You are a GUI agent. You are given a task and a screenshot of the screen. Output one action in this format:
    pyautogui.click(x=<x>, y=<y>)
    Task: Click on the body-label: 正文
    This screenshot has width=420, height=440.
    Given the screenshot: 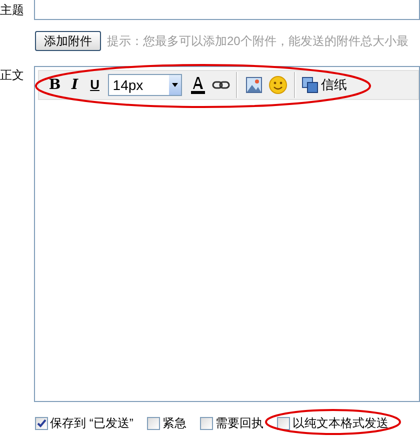 What is the action you would take?
    pyautogui.click(x=12, y=75)
    